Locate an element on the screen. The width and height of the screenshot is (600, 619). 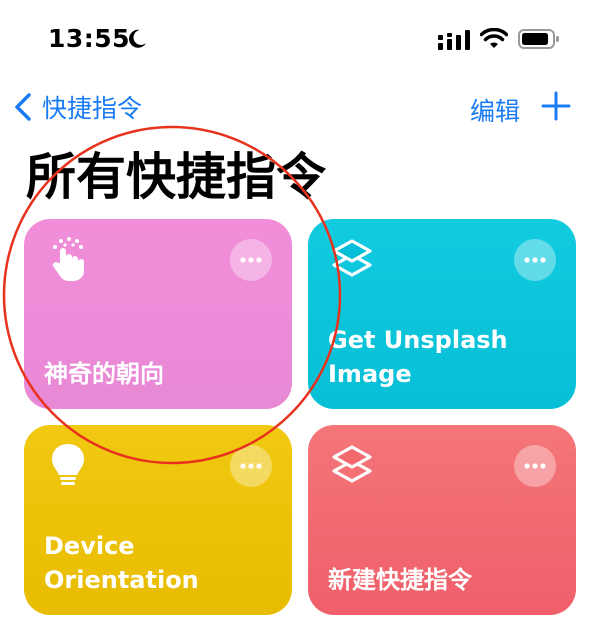
moon-icon is located at coordinates (137, 38).